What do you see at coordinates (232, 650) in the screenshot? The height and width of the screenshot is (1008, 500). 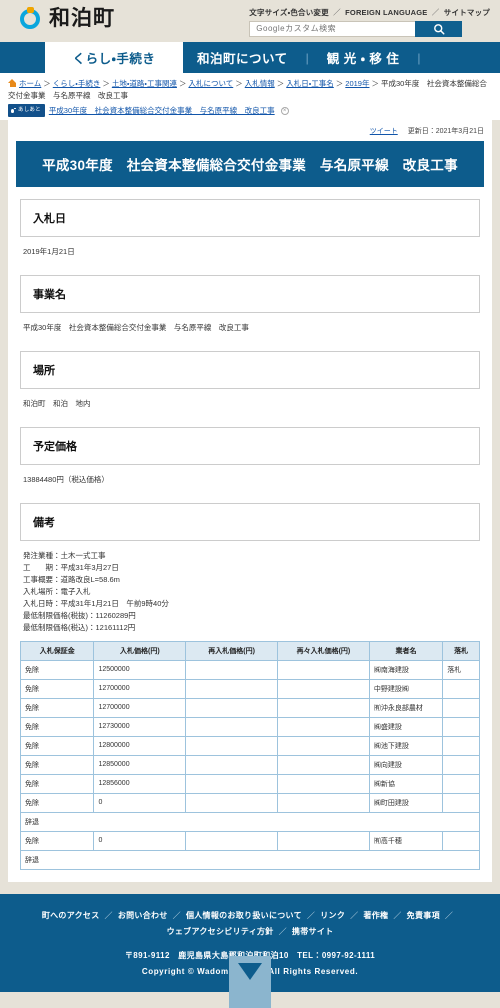 I see `col-header-rebid-price: 再入札価格(円)` at bounding box center [232, 650].